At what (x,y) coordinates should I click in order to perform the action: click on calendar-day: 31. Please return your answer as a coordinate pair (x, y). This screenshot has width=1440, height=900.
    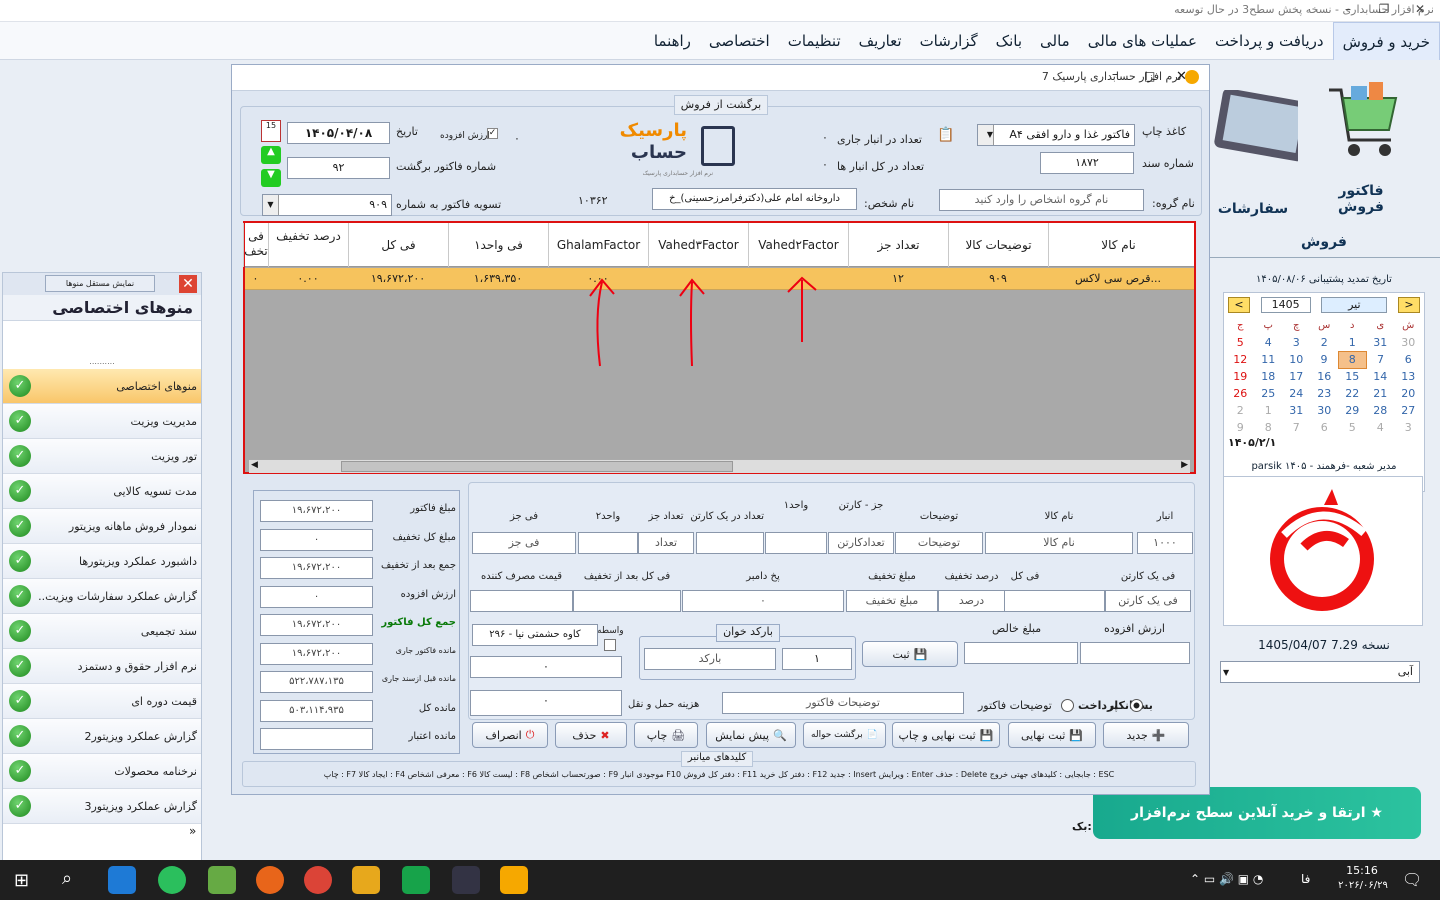
    Looking at the image, I should click on (1296, 410).